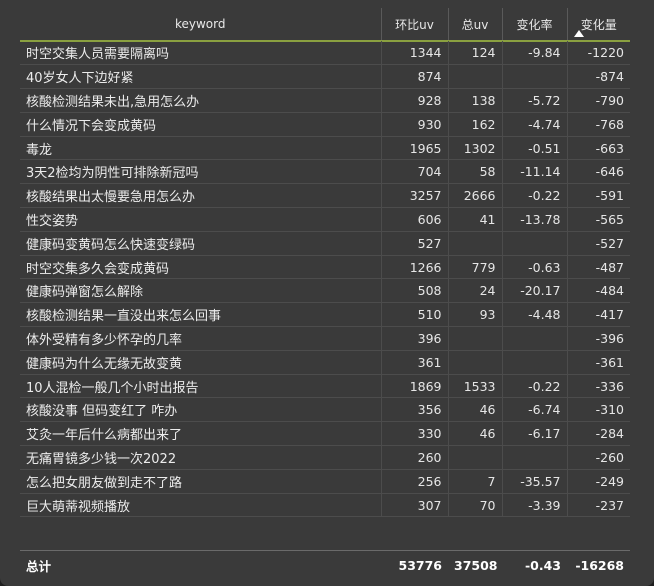  What do you see at coordinates (476, 565) in the screenshot?
I see `footer-uv-total: 37508` at bounding box center [476, 565].